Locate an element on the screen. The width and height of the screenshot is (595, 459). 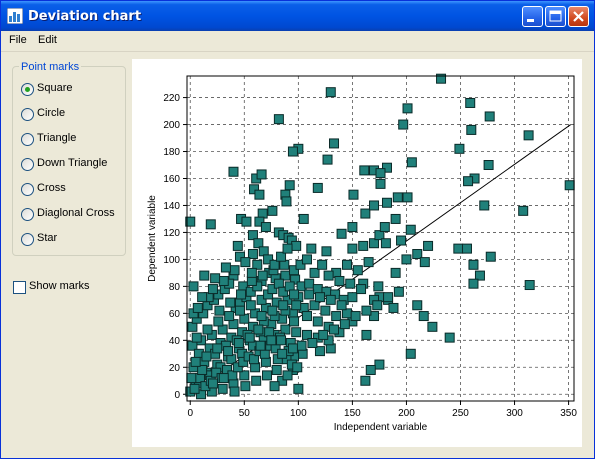
minimize-icon is located at coordinates (530, 20).